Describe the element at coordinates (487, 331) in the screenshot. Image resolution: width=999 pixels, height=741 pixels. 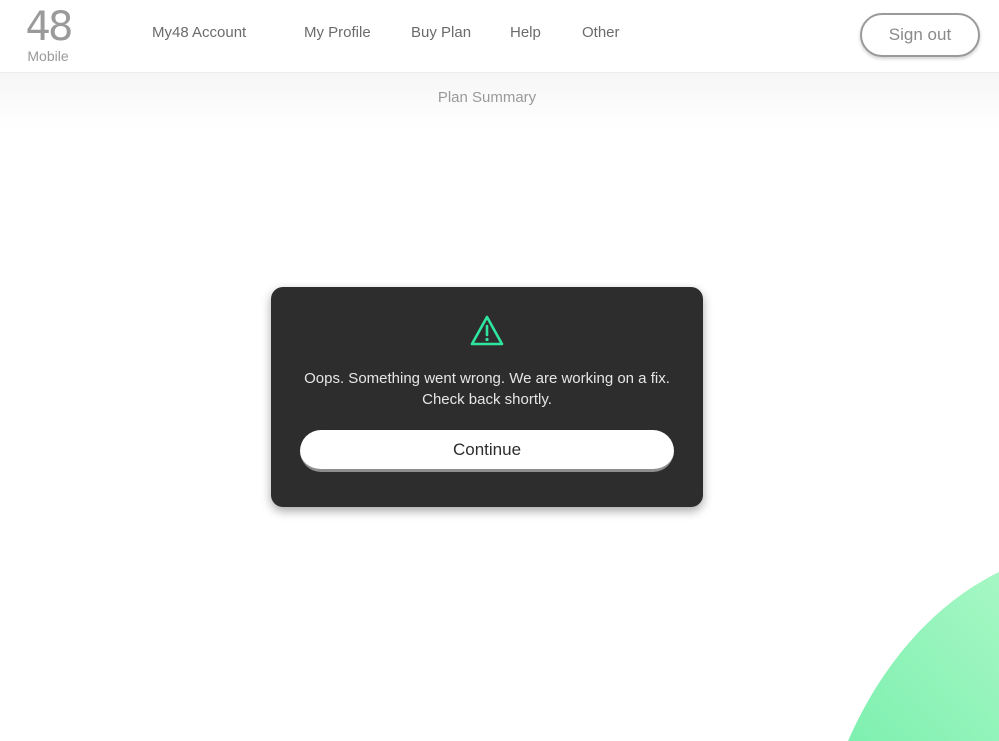
I see `warning-triangle-icon` at that location.